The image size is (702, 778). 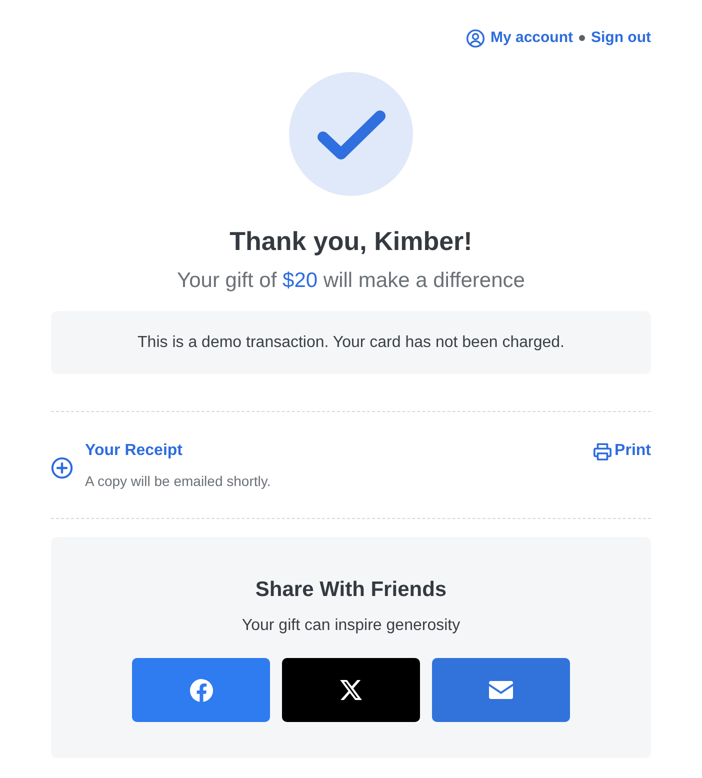 I want to click on sign-out-link: Sign out, so click(x=621, y=38).